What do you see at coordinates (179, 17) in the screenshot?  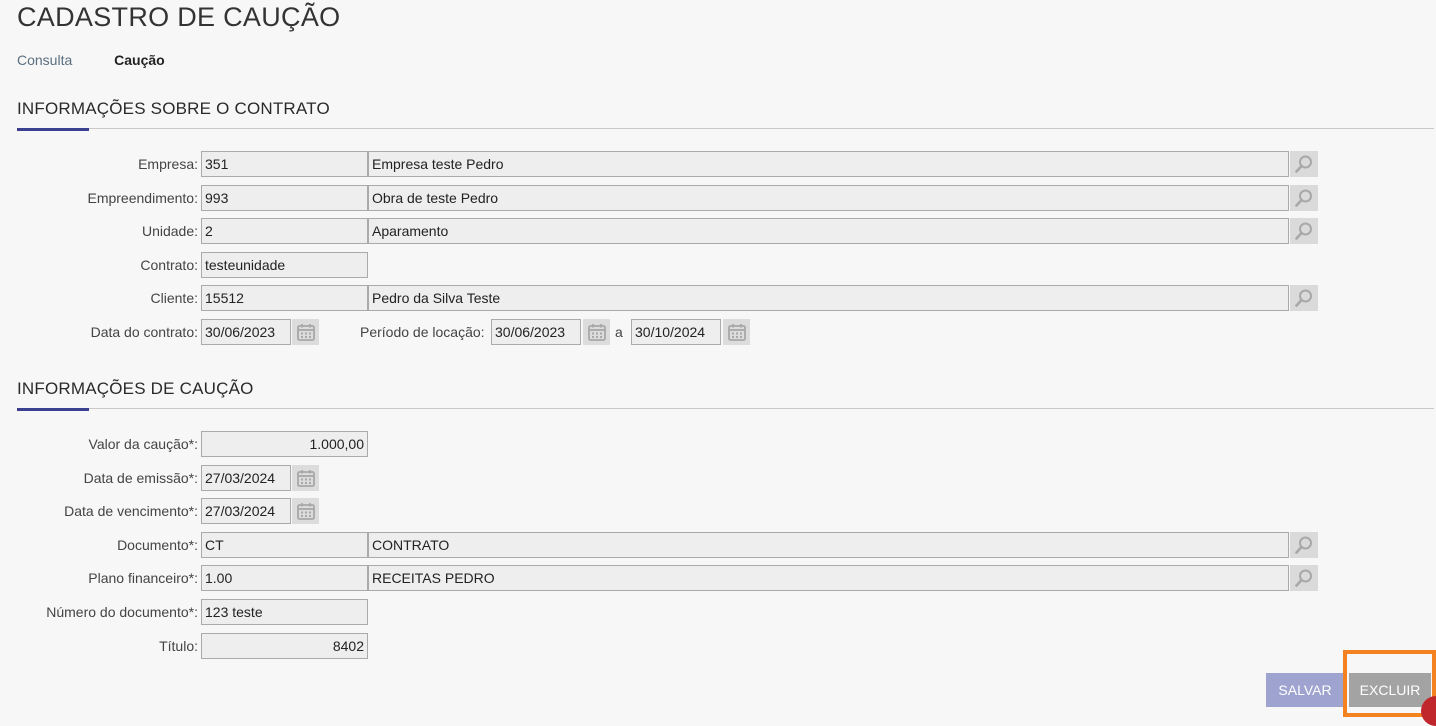 I see `page-title: CADASTRO DE CAUÇÃO` at bounding box center [179, 17].